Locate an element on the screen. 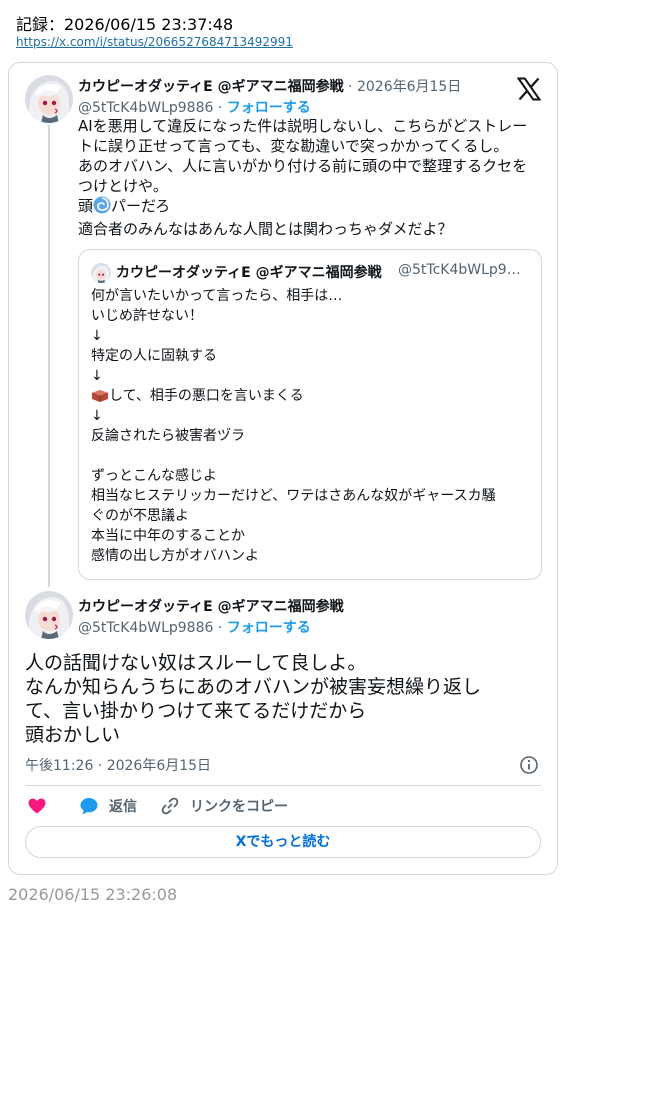 This screenshot has height=1107, width=660. parent-text-line: つけとけや。 is located at coordinates (123, 186).